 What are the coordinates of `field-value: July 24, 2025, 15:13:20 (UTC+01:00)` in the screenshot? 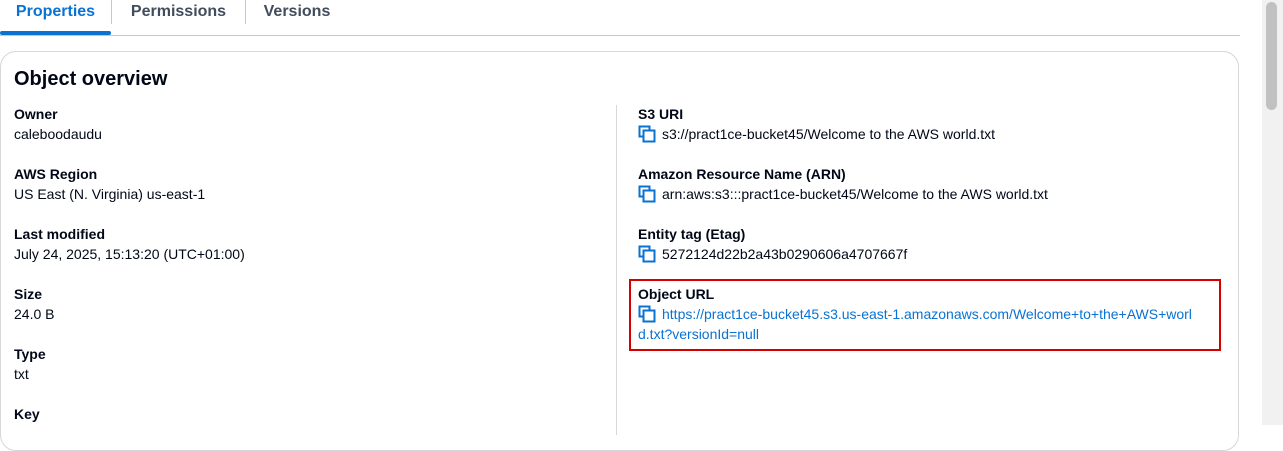 It's located at (129, 254).